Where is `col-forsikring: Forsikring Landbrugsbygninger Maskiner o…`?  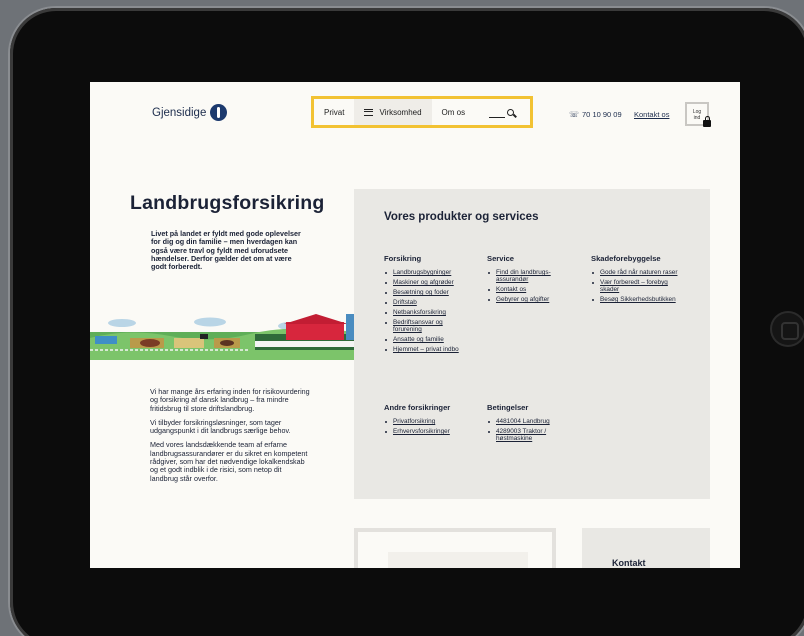
col-forsikring: Forsikring Landbrugsbygninger Maskiner o… is located at coordinates (428, 305).